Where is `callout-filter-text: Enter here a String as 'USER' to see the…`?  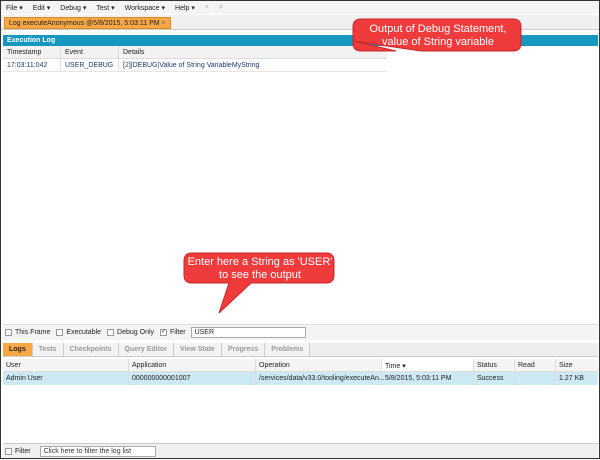 callout-filter-text: Enter here a String as 'USER' to see the… is located at coordinates (260, 268).